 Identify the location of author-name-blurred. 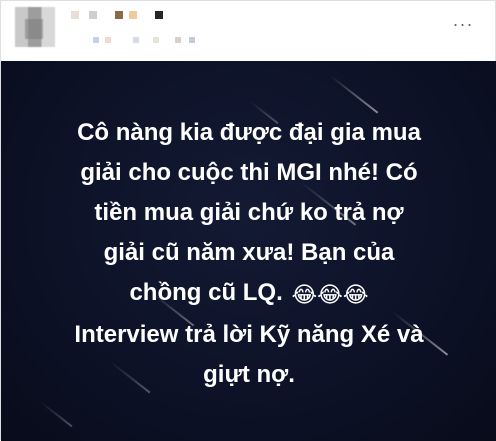
(121, 17).